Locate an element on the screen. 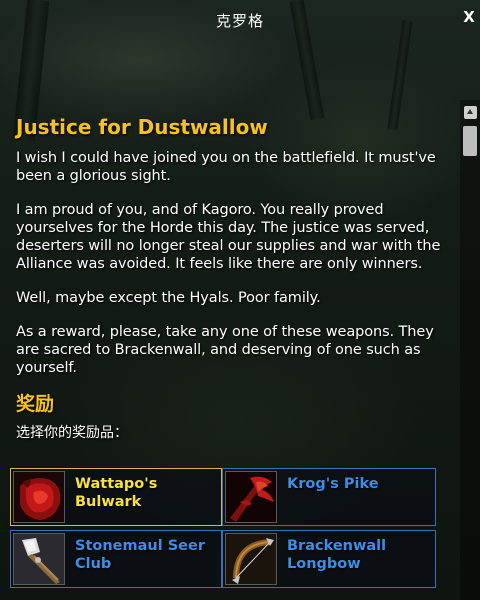 This screenshot has height=600, width=480. npc-name-title: 克罗格 is located at coordinates (239, 21).